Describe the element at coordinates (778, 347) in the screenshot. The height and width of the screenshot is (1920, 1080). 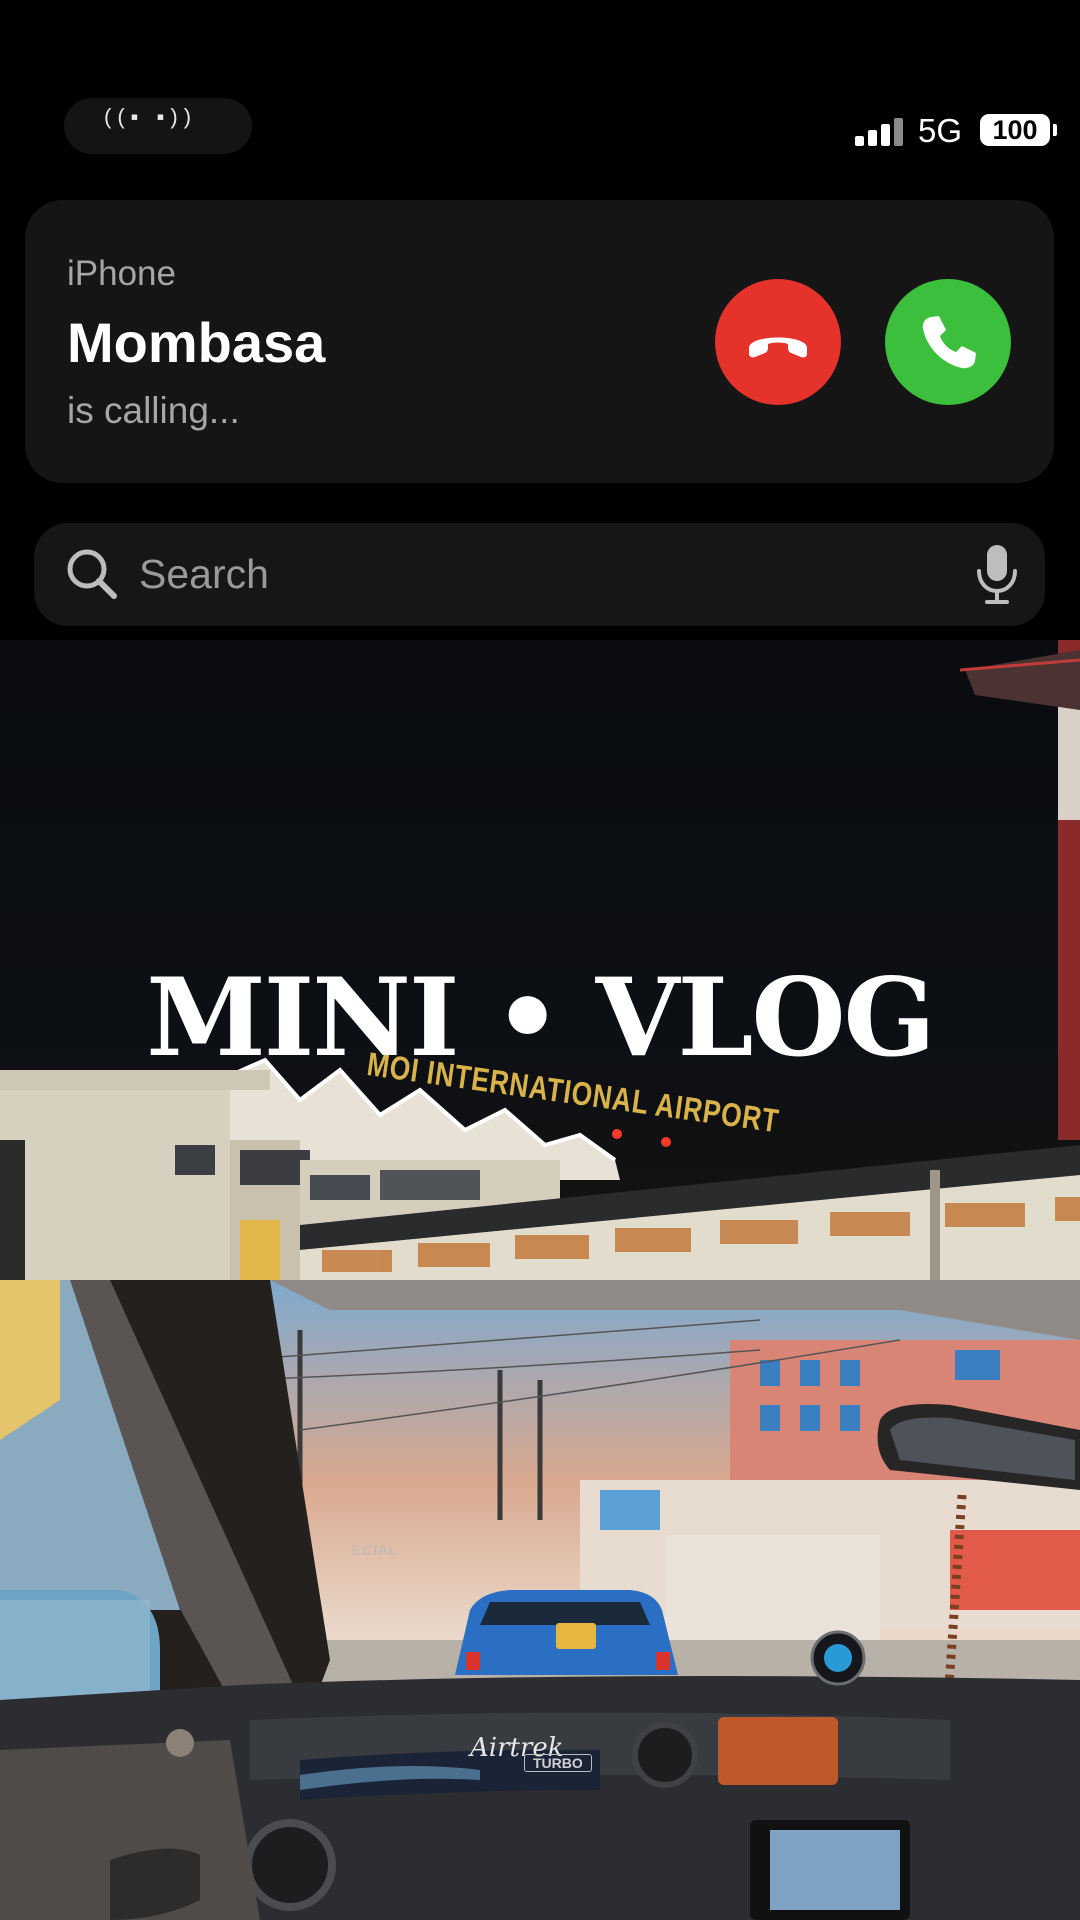
I see `phone-hangup-icon` at that location.